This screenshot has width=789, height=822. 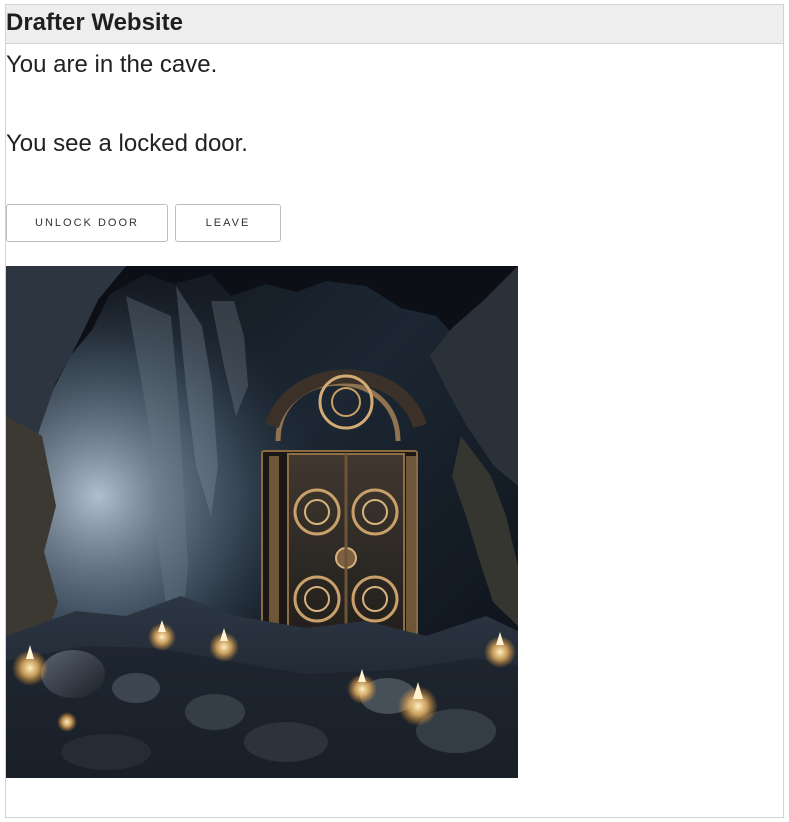 What do you see at coordinates (94, 22) in the screenshot?
I see `site-title: Drafter Website` at bounding box center [94, 22].